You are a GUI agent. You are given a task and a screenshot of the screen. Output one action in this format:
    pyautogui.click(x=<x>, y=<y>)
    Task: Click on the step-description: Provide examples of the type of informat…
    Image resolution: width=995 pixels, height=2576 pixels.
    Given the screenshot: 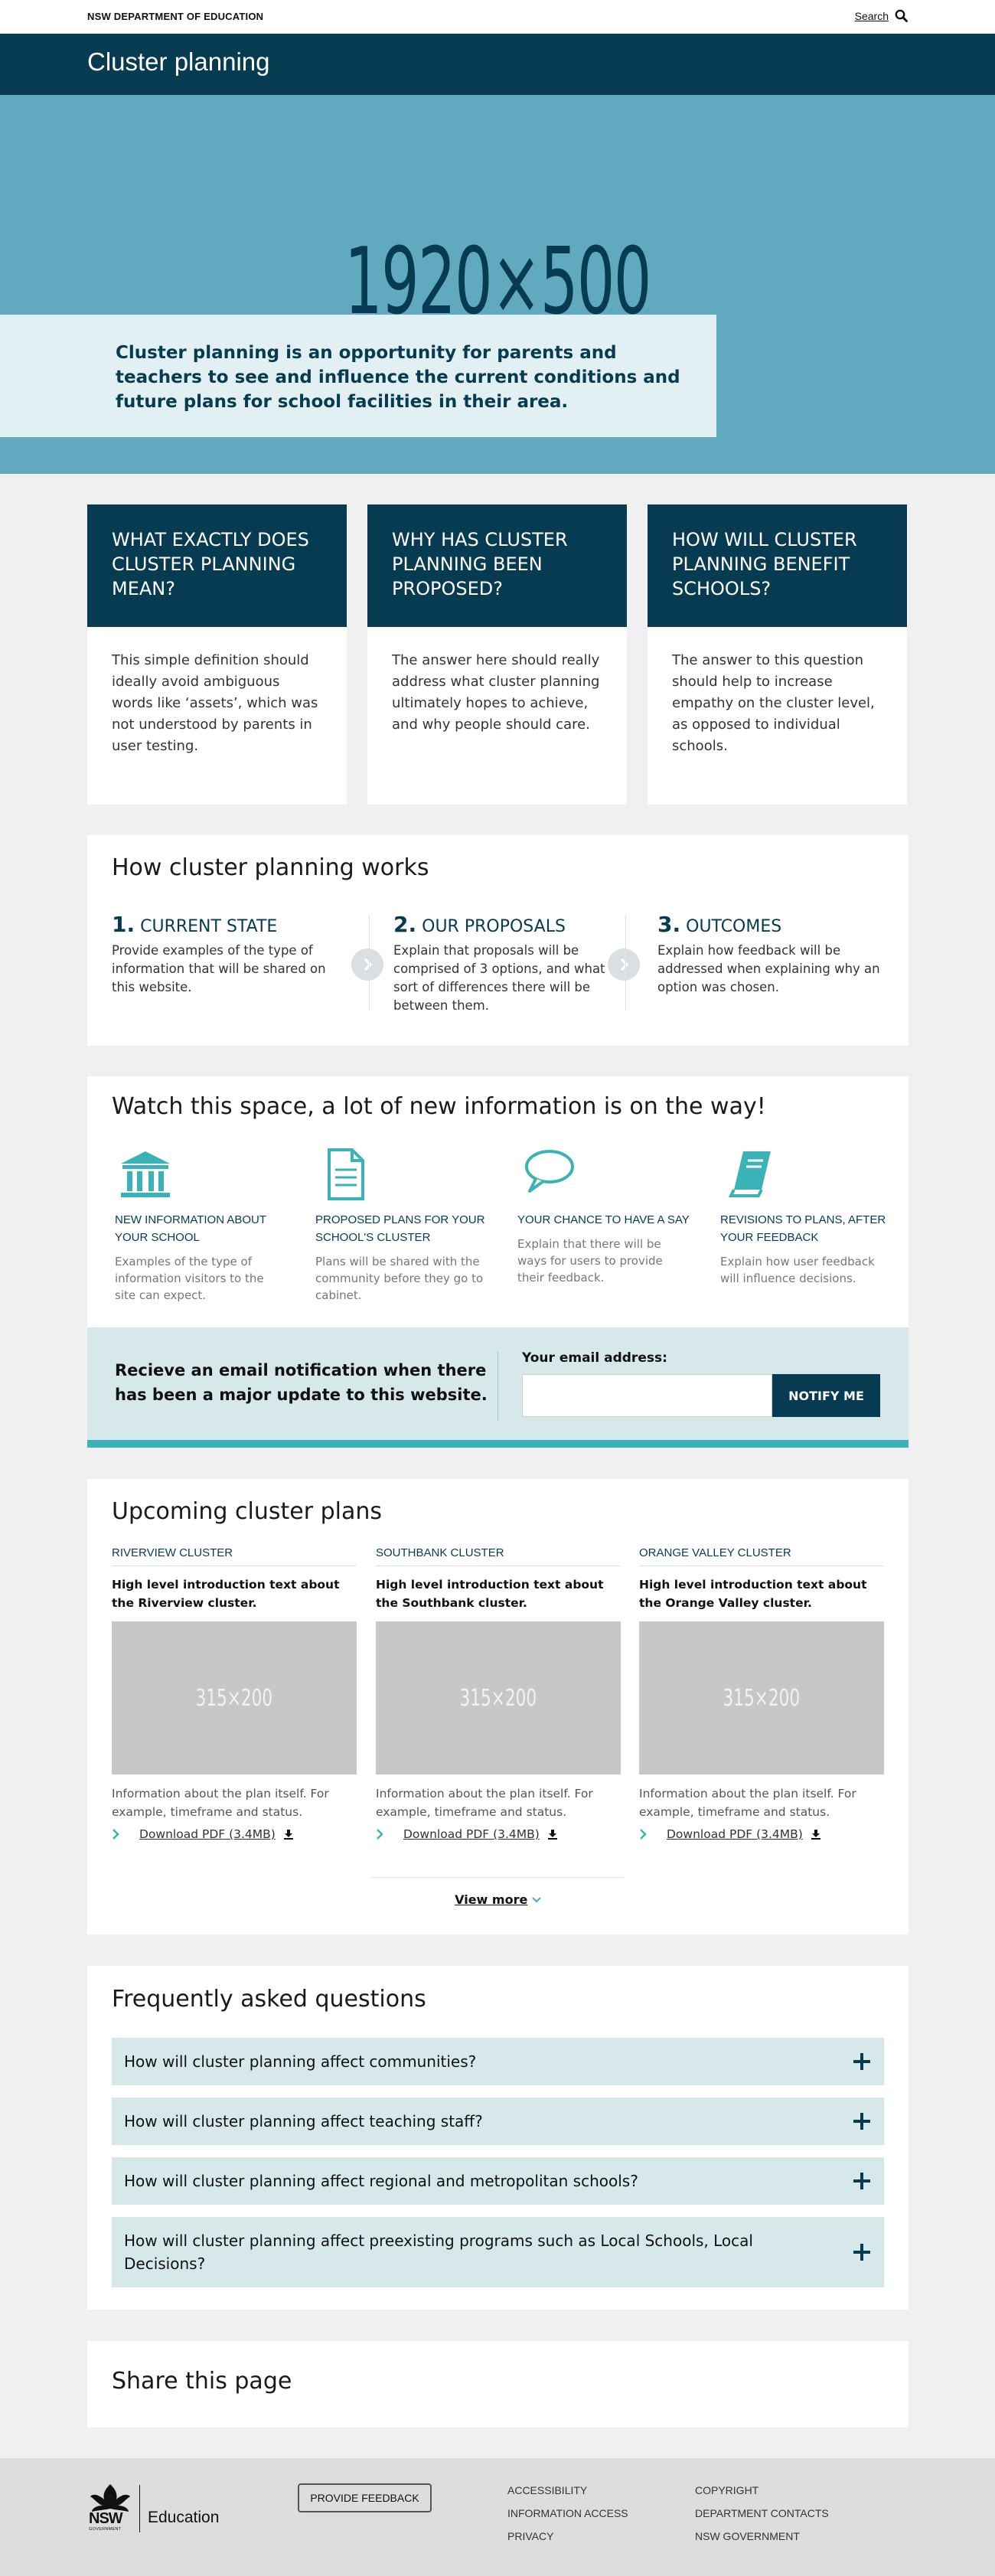 What is the action you would take?
    pyautogui.click(x=219, y=968)
    